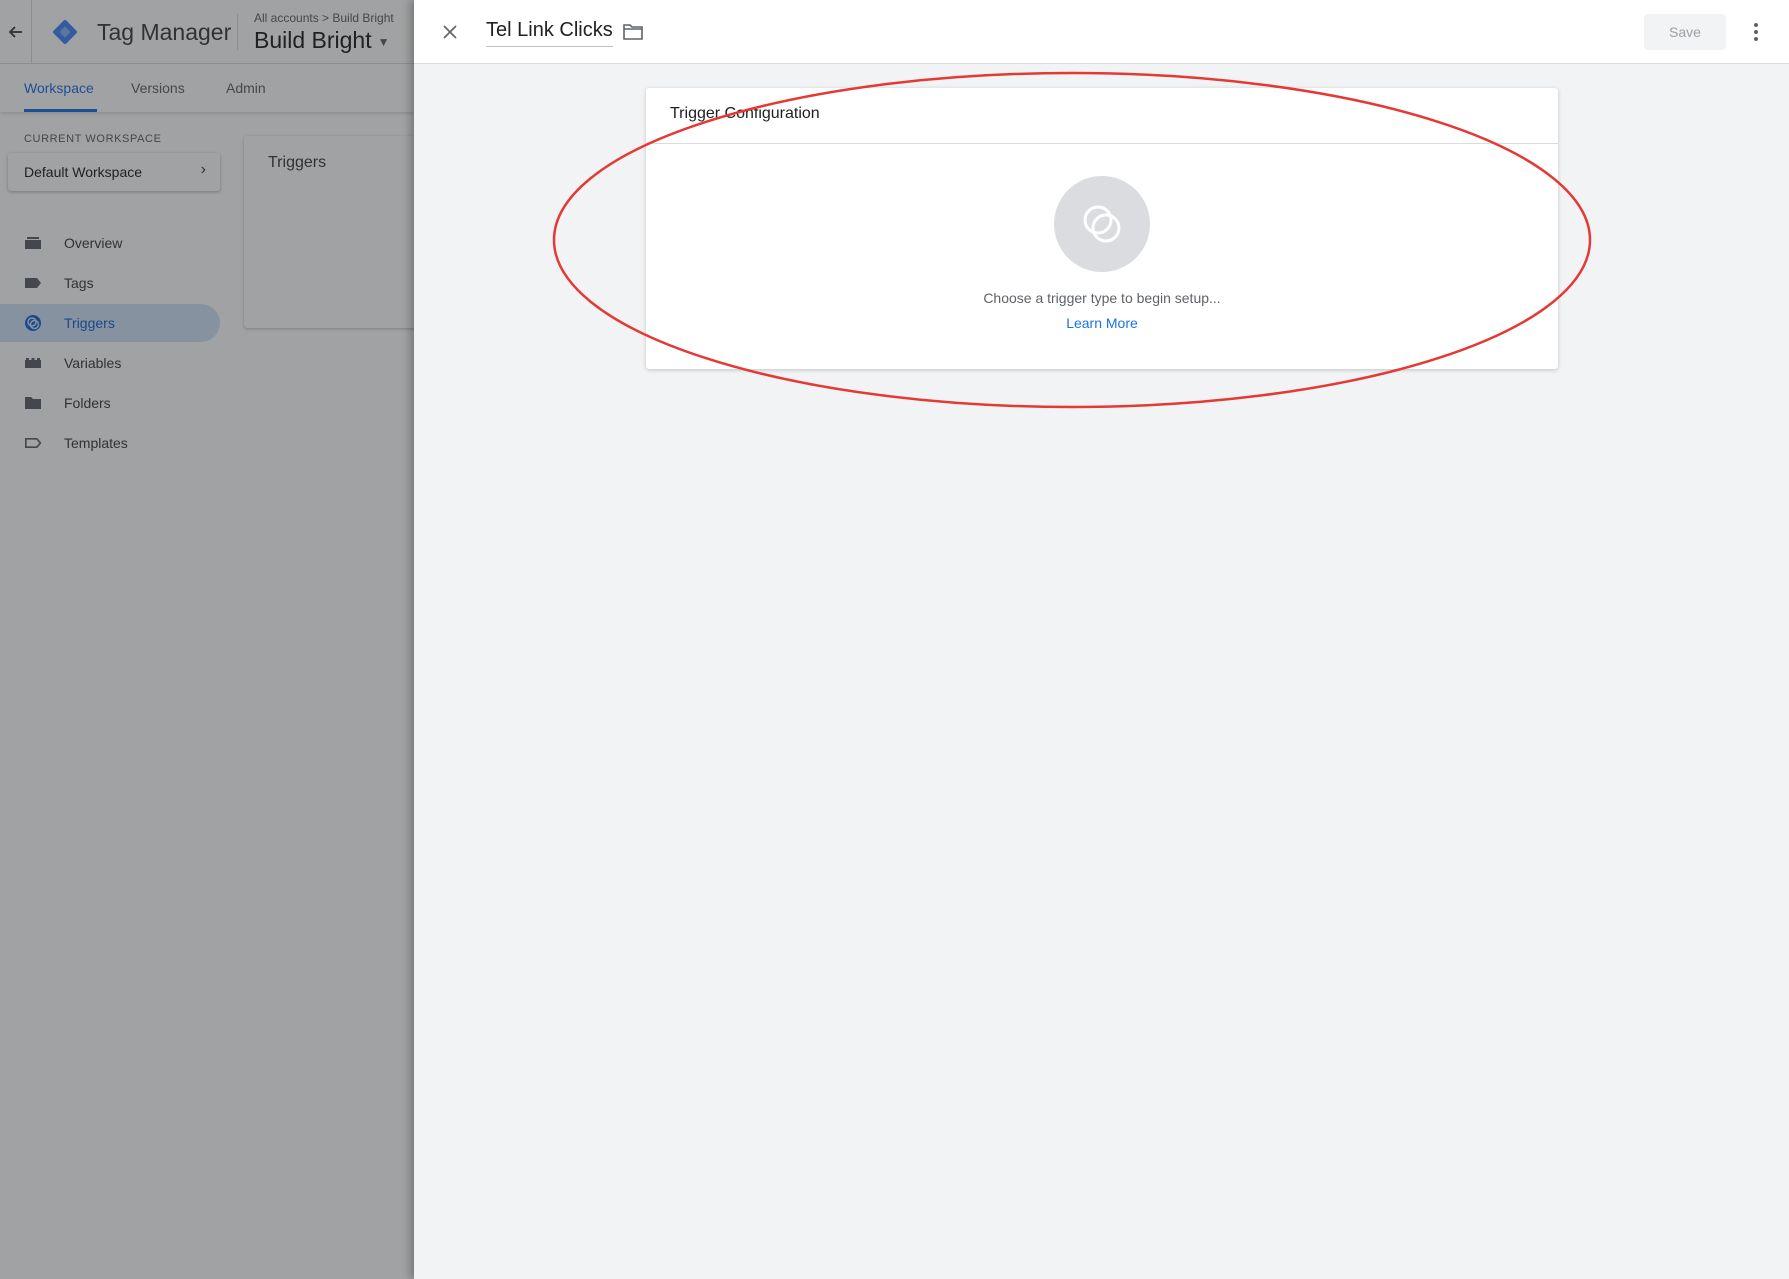 The width and height of the screenshot is (1789, 1279). What do you see at coordinates (633, 32) in the screenshot?
I see `folder-icon` at bounding box center [633, 32].